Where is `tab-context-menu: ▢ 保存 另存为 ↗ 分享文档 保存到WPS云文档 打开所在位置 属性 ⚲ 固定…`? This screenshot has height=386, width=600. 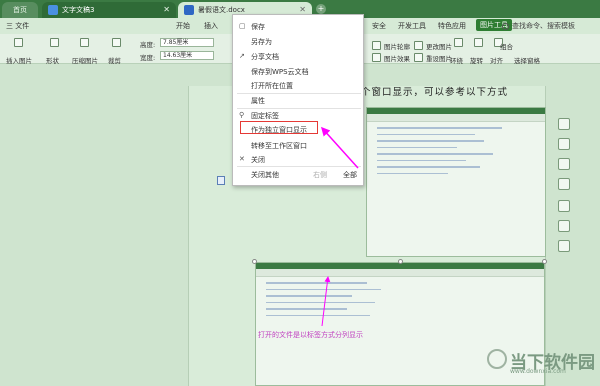
tab-context-menu: ▢ 保存 另存为 ↗ 分享文档 保存到WPS云文档 打开所在位置 属性 ⚲ 固定… is located at coordinates (298, 100).